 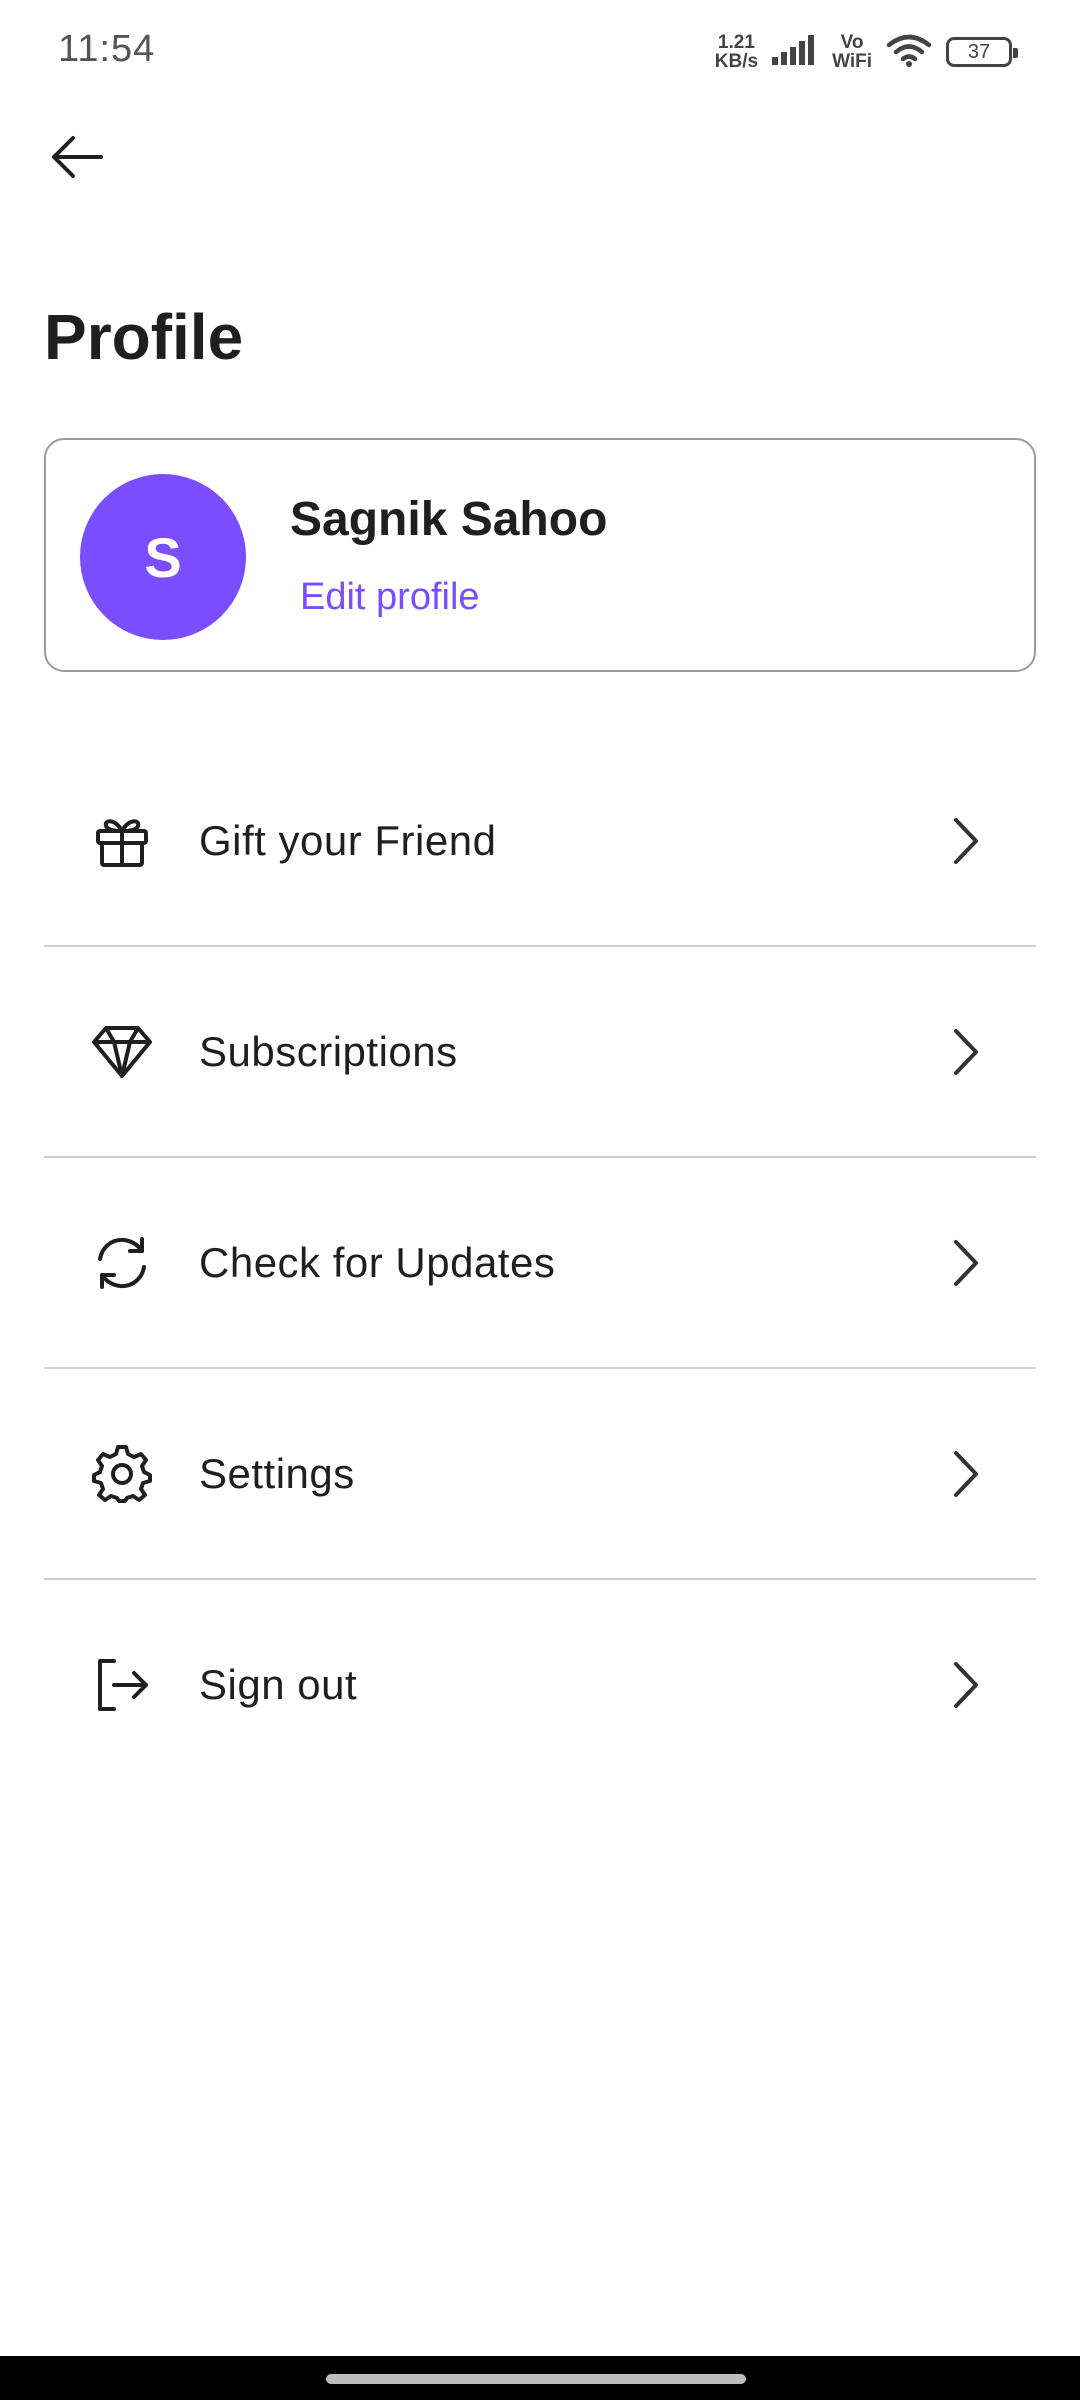 What do you see at coordinates (736, 42) in the screenshot?
I see `network-speed-value: 1.21` at bounding box center [736, 42].